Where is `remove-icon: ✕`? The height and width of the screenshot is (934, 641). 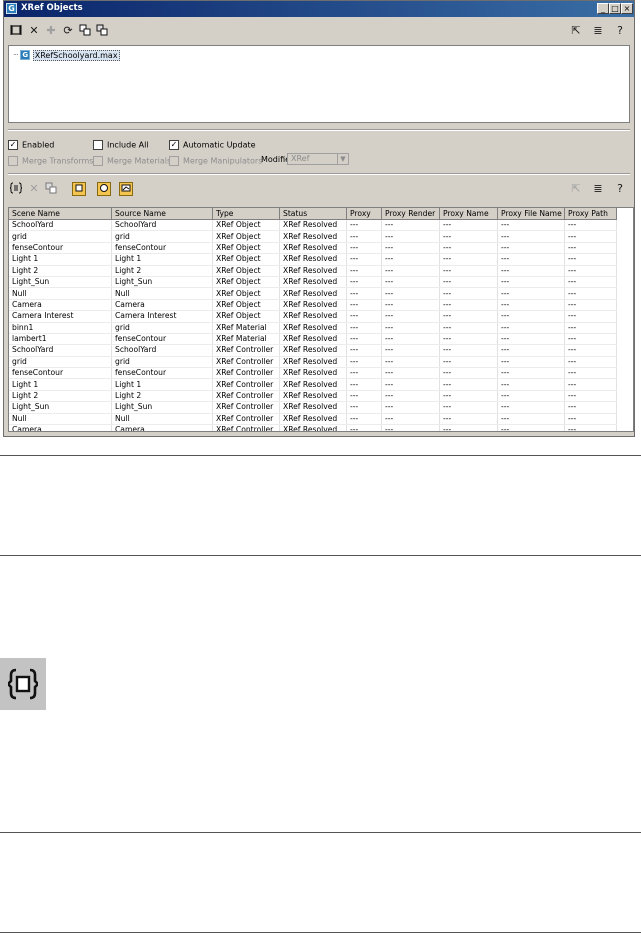 remove-icon: ✕ is located at coordinates (34, 31).